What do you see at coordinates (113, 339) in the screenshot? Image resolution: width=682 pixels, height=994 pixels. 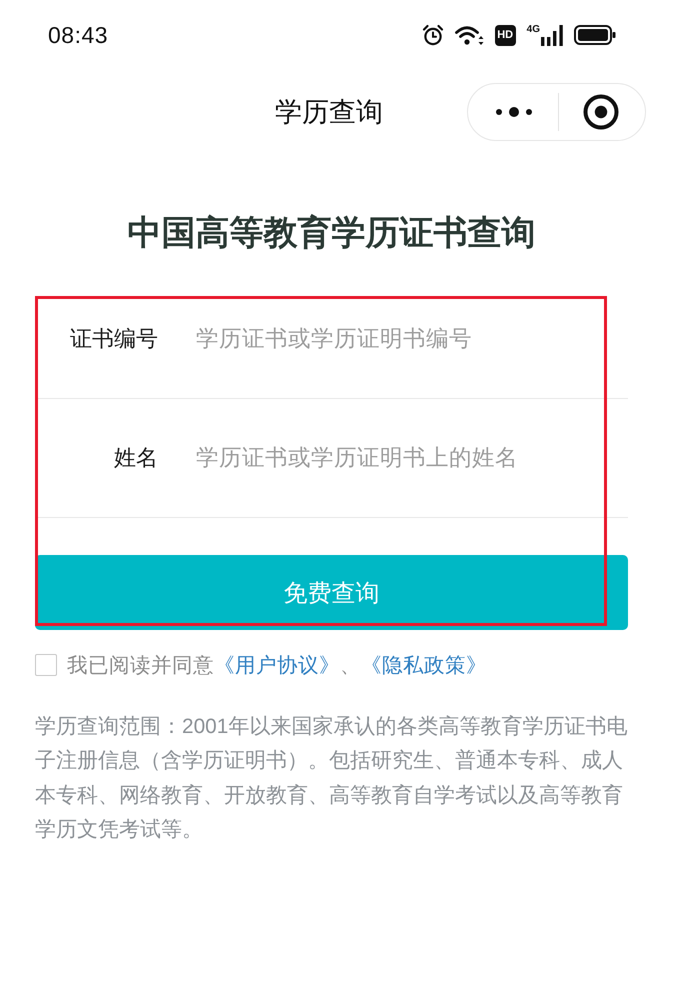 I see `field-label: 证书编号` at bounding box center [113, 339].